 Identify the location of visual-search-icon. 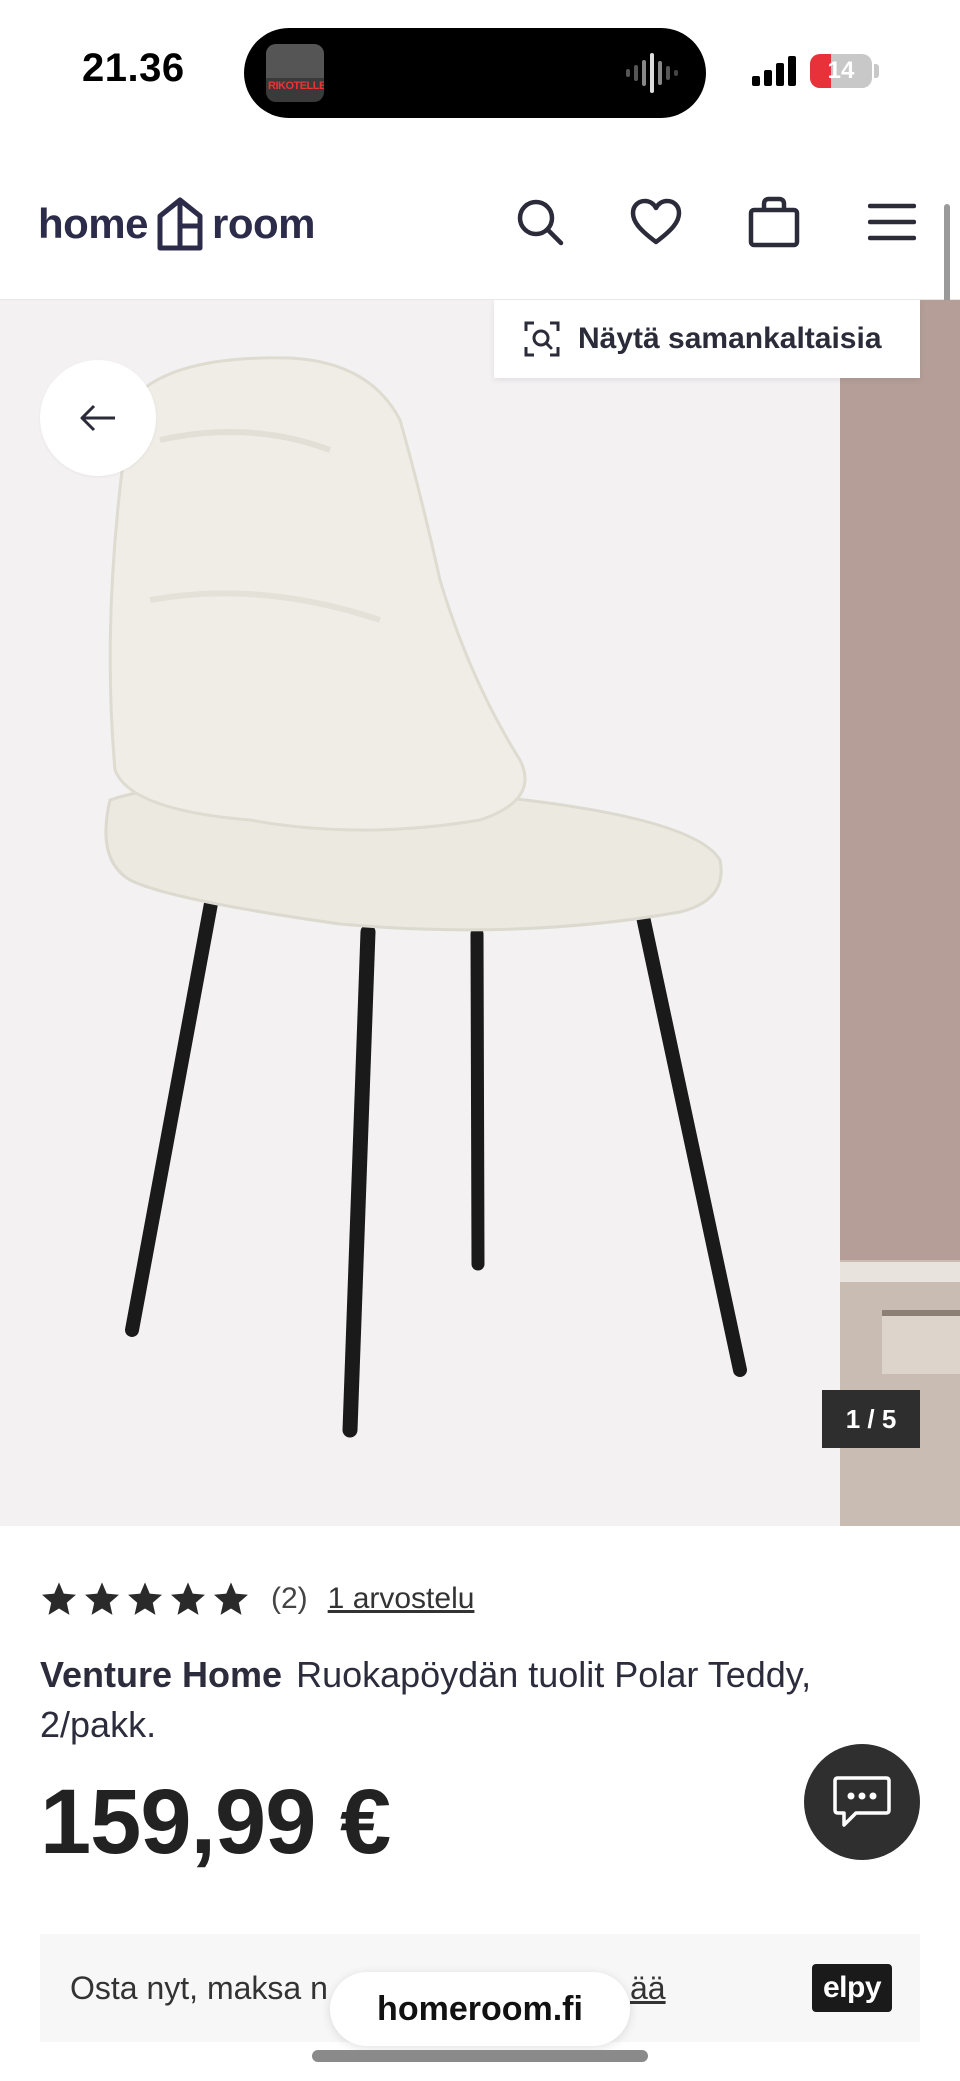
(542, 339).